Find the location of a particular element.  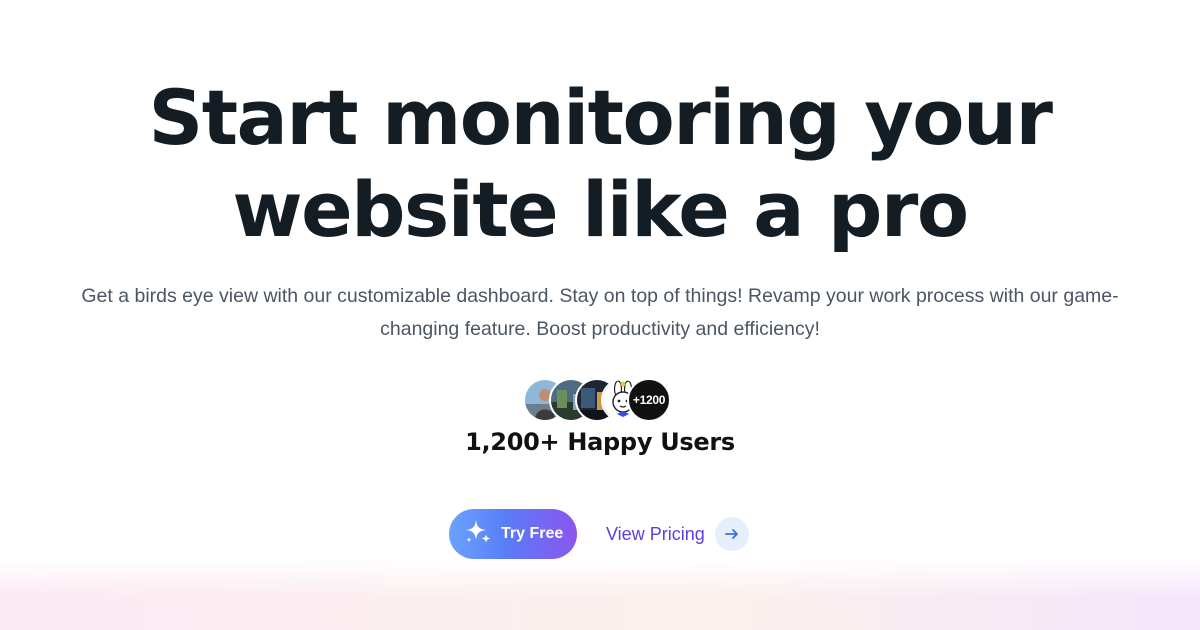

sparkles-icon is located at coordinates (478, 534).